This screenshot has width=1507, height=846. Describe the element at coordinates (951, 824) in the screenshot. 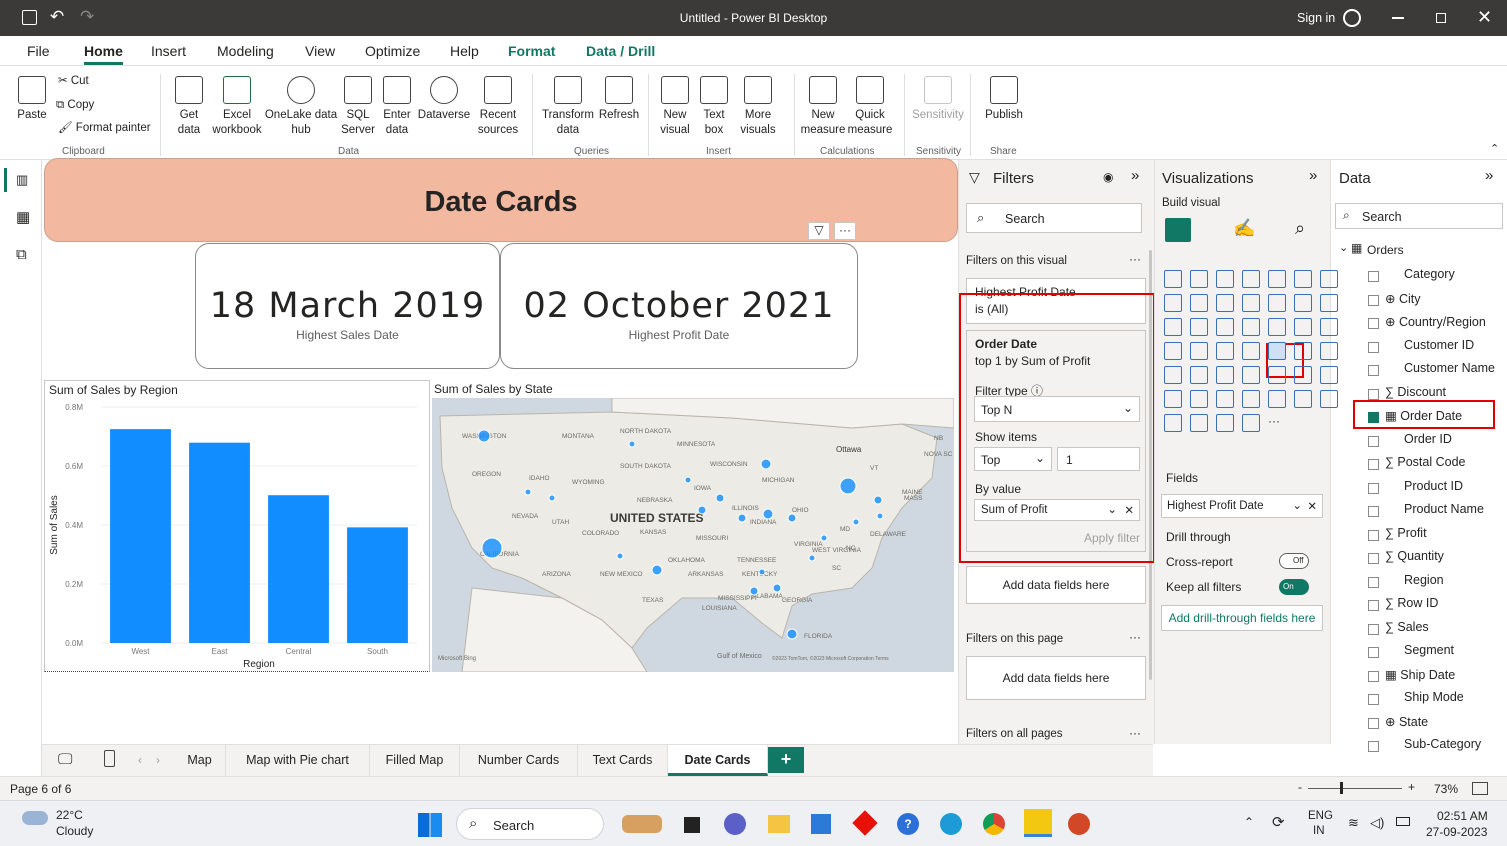

I see `edge-icon` at that location.